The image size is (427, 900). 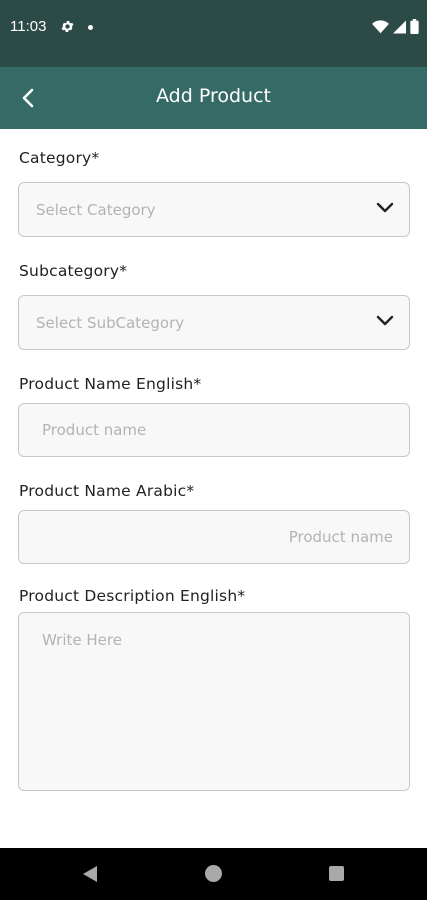 What do you see at coordinates (214, 430) in the screenshot?
I see `product-name-english-input: Product name` at bounding box center [214, 430].